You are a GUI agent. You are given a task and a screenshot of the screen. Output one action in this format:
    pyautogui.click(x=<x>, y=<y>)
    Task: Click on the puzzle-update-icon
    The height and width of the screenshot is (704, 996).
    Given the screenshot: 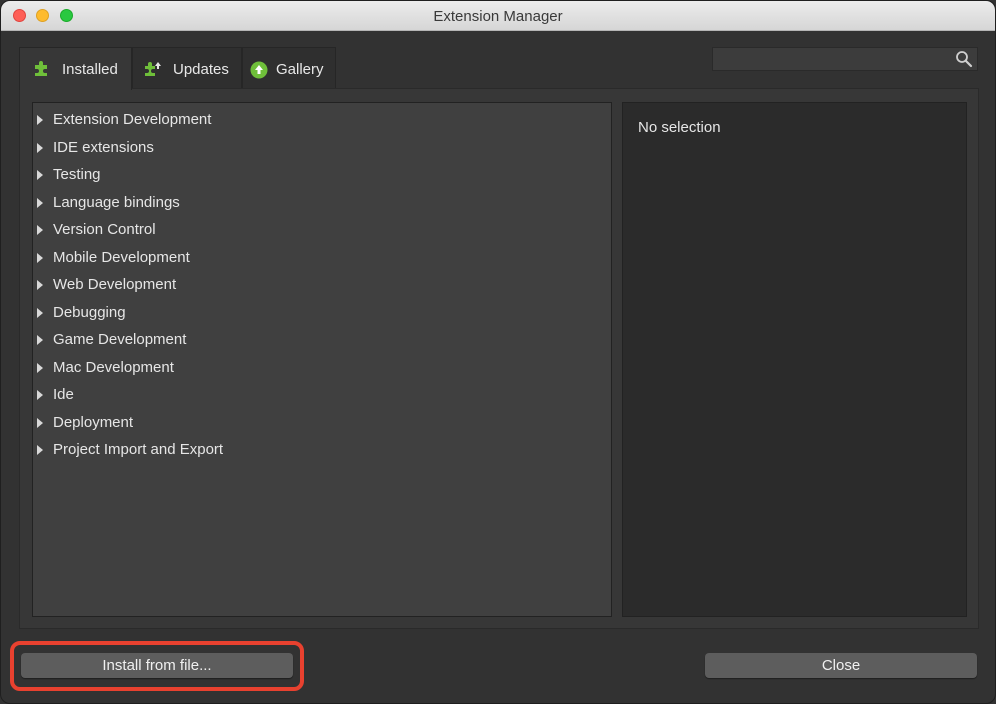 What is the action you would take?
    pyautogui.click(x=153, y=71)
    